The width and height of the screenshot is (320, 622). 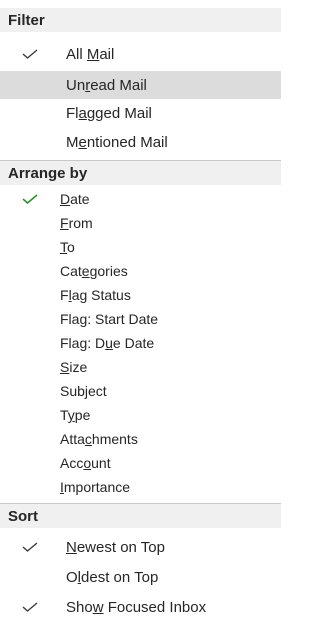 I want to click on menu-item-all-mail: All Mail, so click(x=140, y=54).